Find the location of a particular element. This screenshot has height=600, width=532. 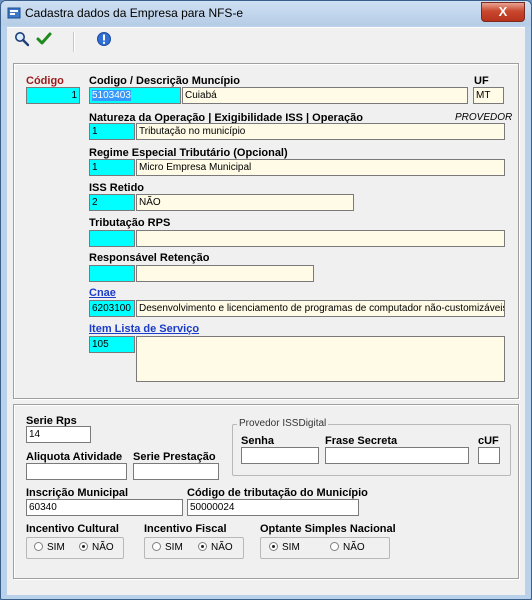

natureza-code-field: 1 is located at coordinates (112, 131).